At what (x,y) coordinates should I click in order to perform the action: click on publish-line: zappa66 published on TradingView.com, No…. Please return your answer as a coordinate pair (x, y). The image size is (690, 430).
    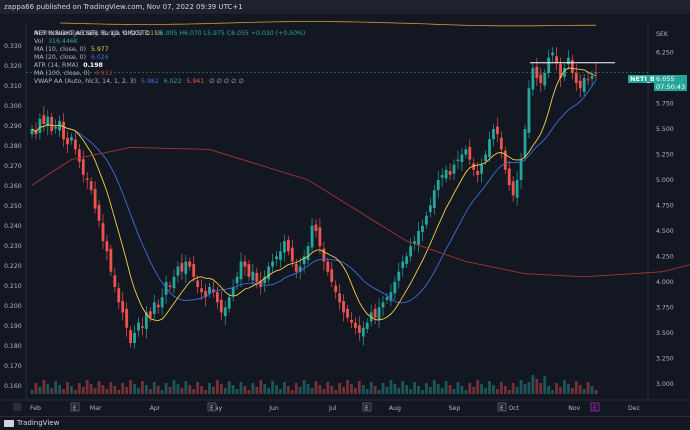
    Looking at the image, I should click on (123, 7).